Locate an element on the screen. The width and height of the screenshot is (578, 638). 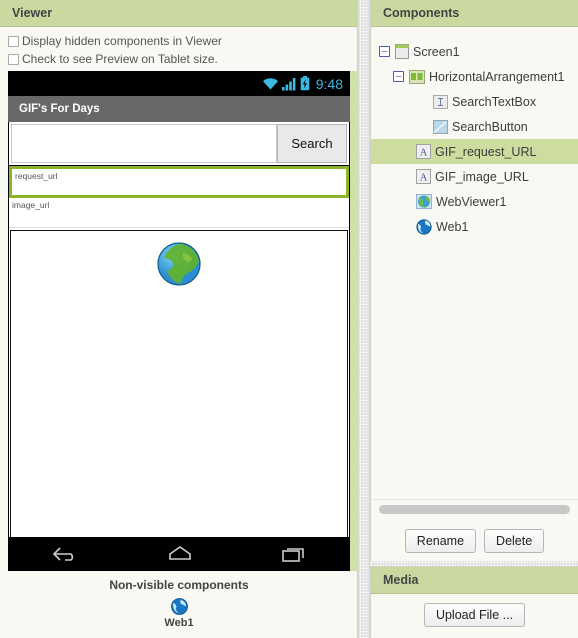
non-visible-components-section: Non-visible components Web1 is located at coordinates (179, 603).